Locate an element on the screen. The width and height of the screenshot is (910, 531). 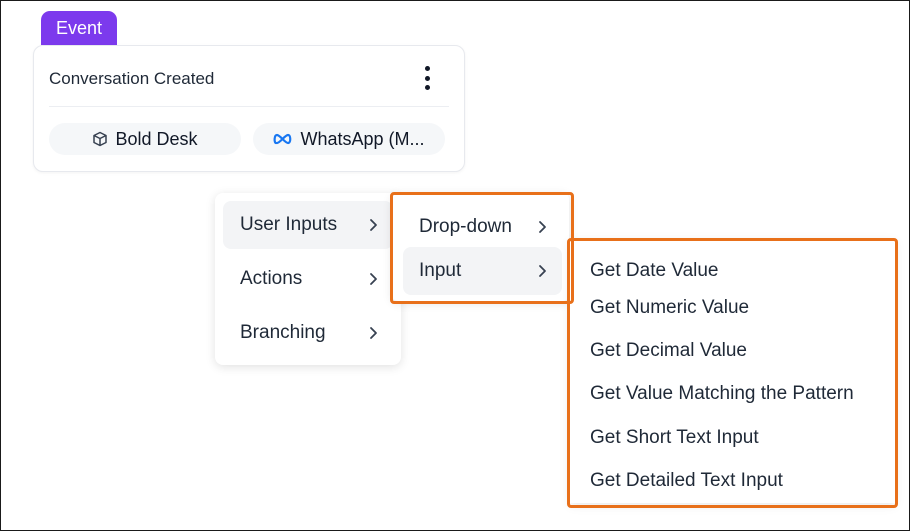
cube-icon is located at coordinates (100, 139).